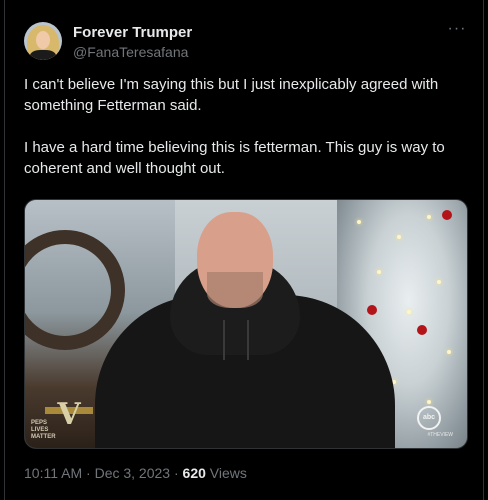 The height and width of the screenshot is (500, 488). What do you see at coordinates (440, 435) in the screenshot?
I see `hashtag-overlay: #THEVIEW` at bounding box center [440, 435].